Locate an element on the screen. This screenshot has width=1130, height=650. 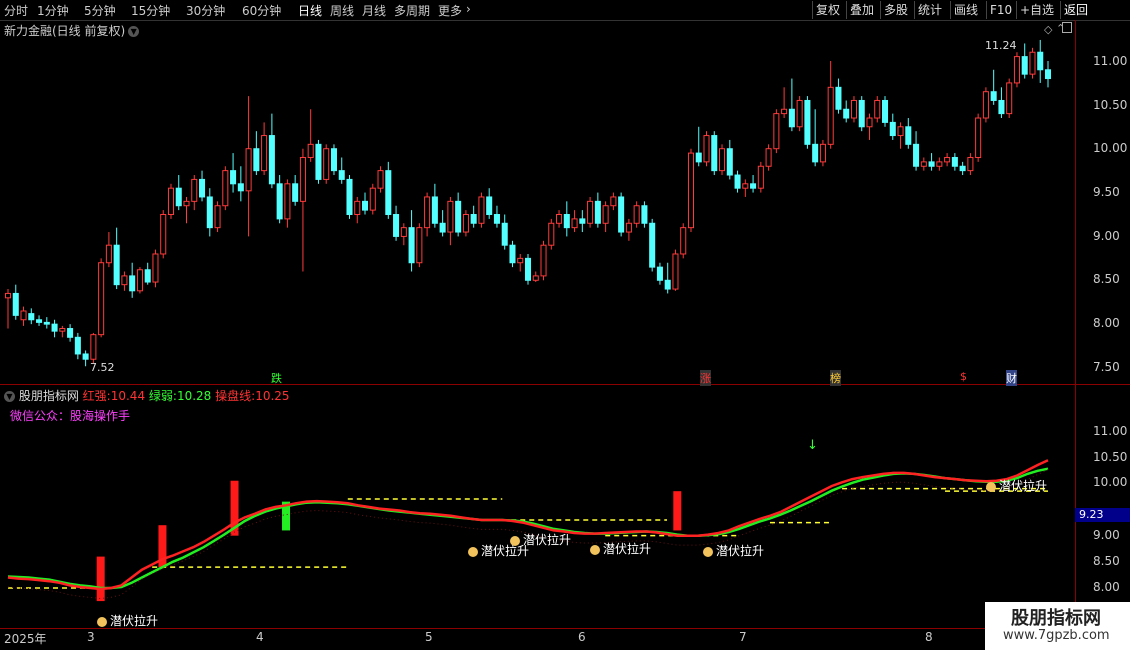
x-tick: 6 is located at coordinates (582, 637).